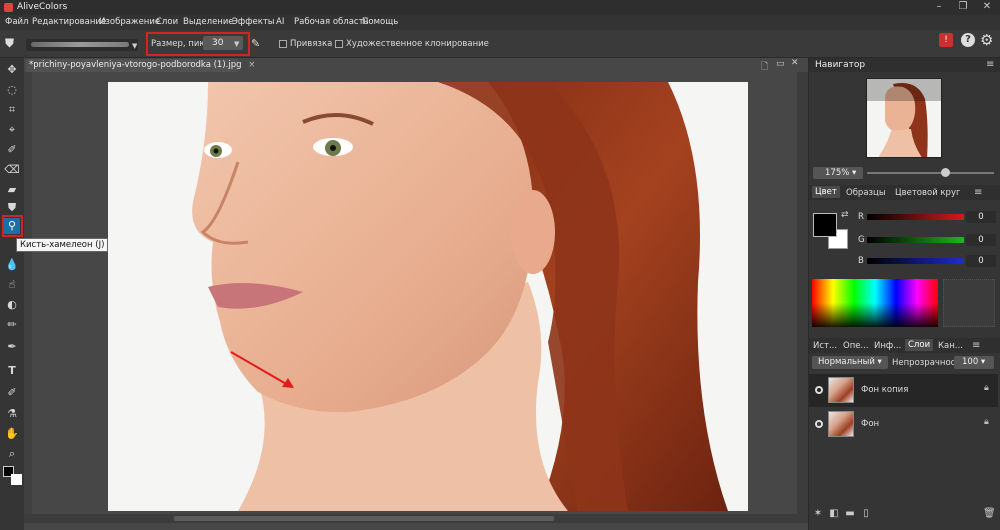 Image resolution: width=1000 pixels, height=530 pixels. What do you see at coordinates (12, 110) in the screenshot?
I see `crop-tool-icon: ⌗` at bounding box center [12, 110].